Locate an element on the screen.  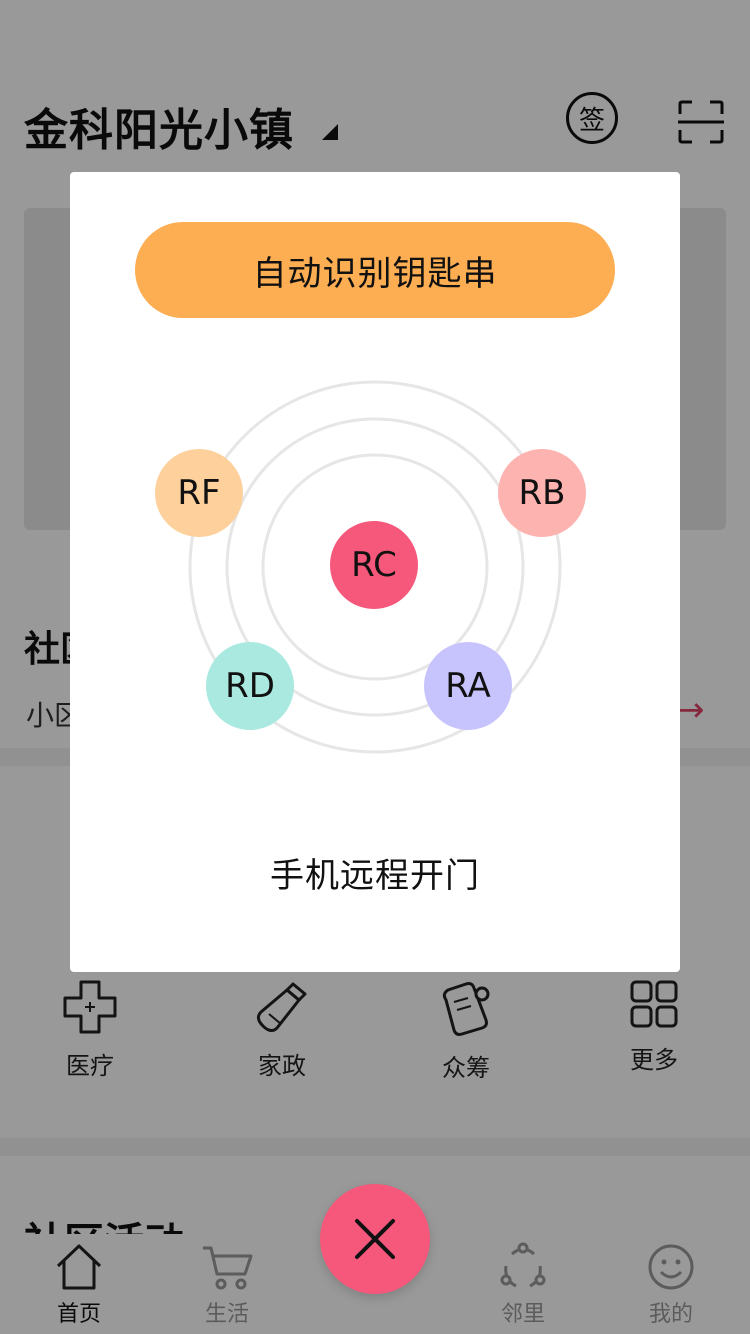
remote-open-door-button: 手机远程开门 is located at coordinates (375, 872).